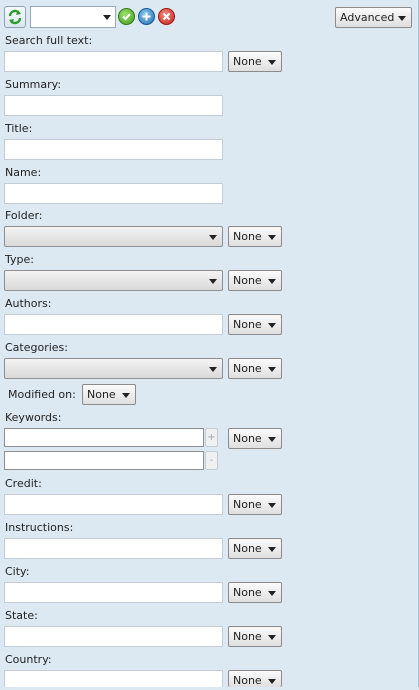  I want to click on type-label: Type:, so click(19, 259).